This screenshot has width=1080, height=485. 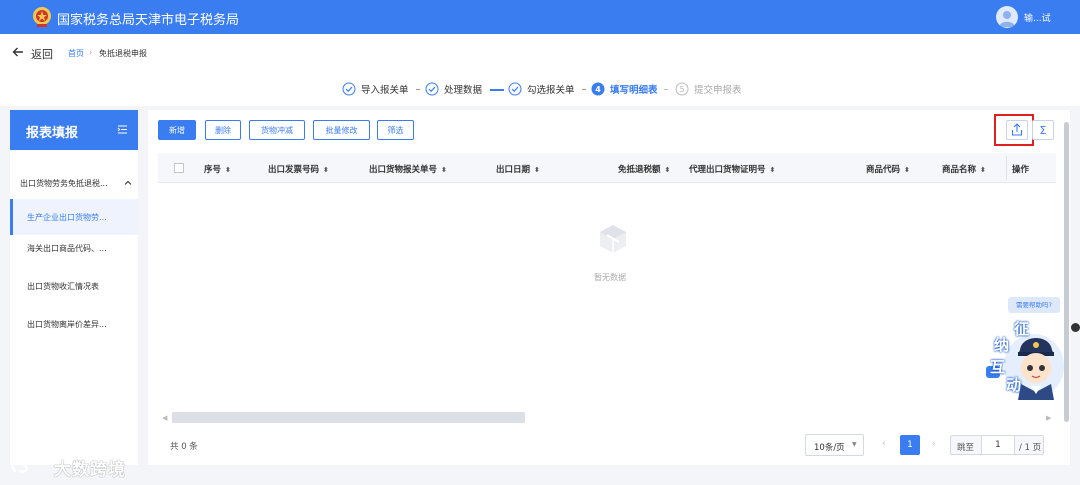 What do you see at coordinates (540, 17) in the screenshot?
I see `top-bar: 国家税务总局天津市电子税务局 输...试` at bounding box center [540, 17].